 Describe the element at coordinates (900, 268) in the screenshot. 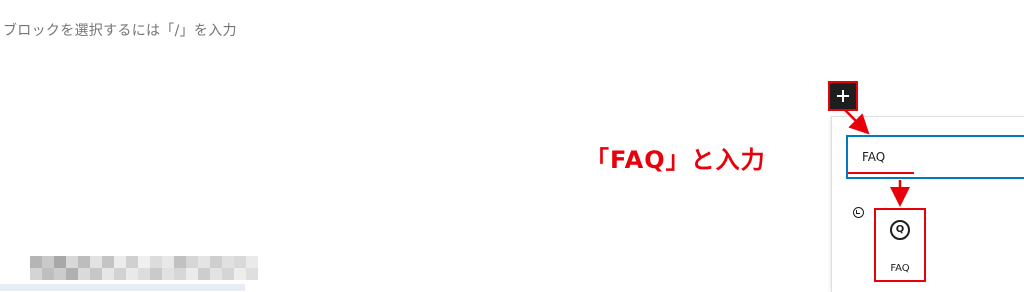

I see `block-result-label: FAQ` at that location.